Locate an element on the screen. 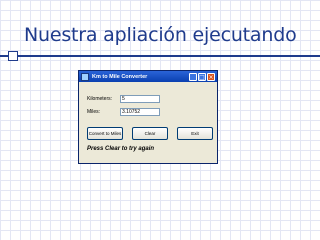 This screenshot has height=240, width=320. convert-to-miles-button: Convert to Miles is located at coordinates (105, 133).